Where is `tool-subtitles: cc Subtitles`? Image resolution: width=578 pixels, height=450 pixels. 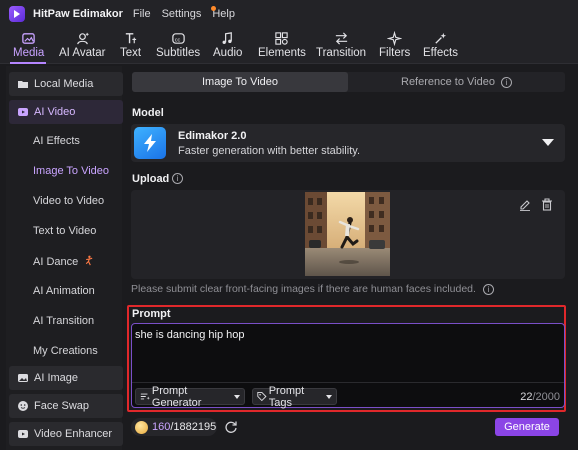
tool-subtitles: cc Subtitles is located at coordinates (178, 46).